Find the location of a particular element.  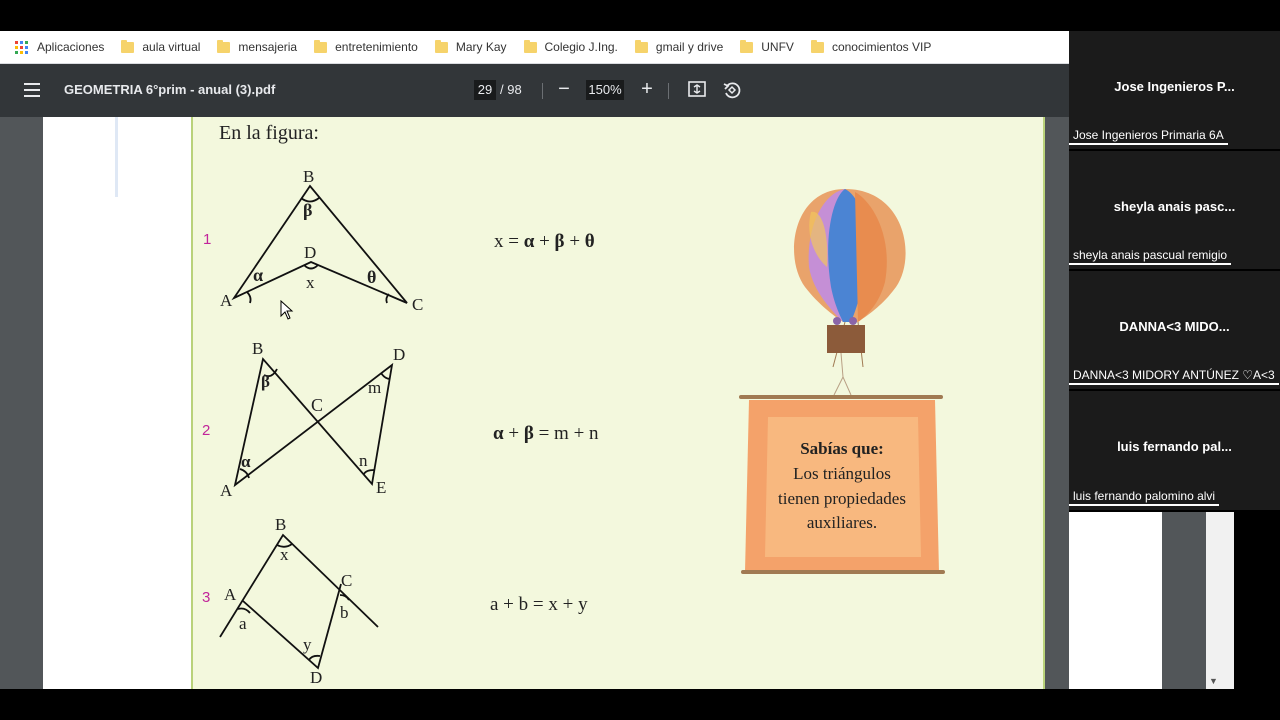

rotate-icon is located at coordinates (732, 90).